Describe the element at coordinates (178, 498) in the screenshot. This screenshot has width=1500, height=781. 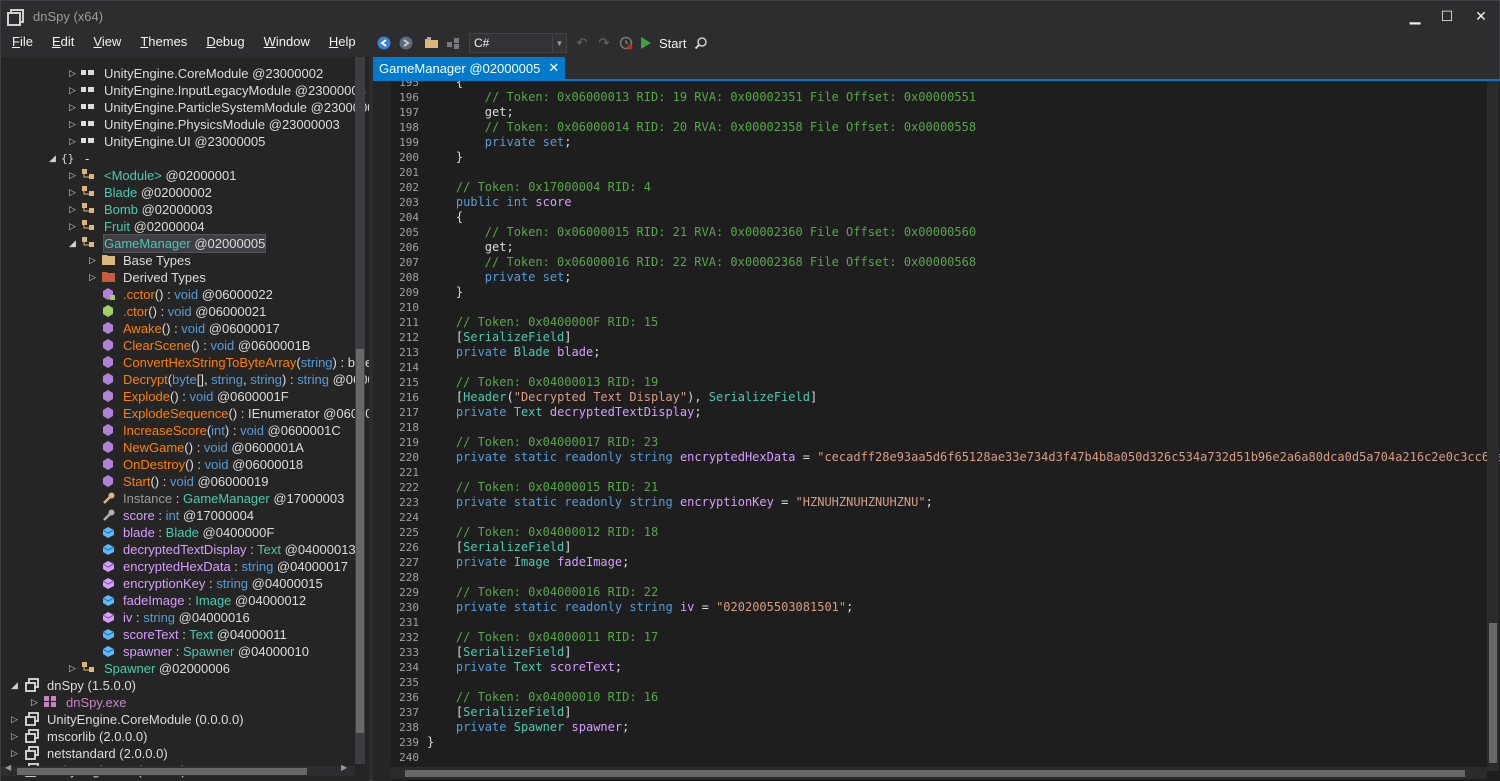
I see `tree-node: Instance : GameManager @17000003` at that location.